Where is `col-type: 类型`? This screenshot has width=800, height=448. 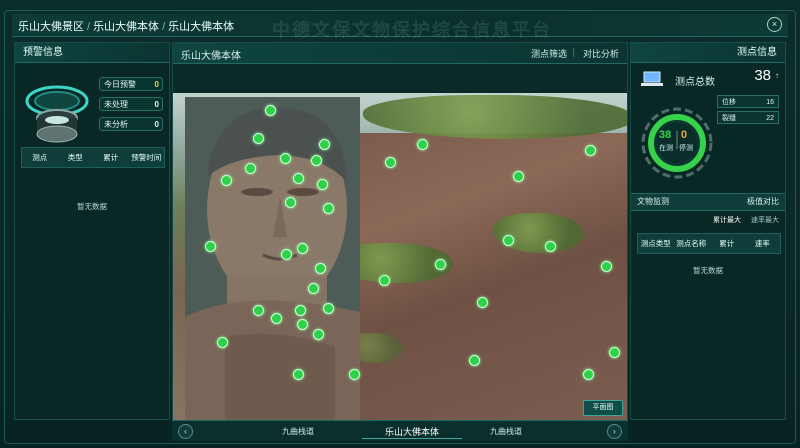
col-type: 类型 is located at coordinates (75, 157).